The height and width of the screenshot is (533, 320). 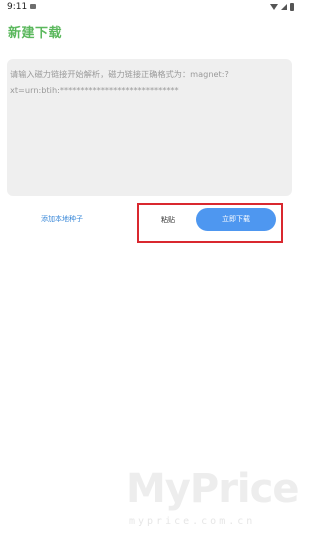 What do you see at coordinates (62, 219) in the screenshot?
I see `add-local-torrent-link: 添加本地种子` at bounding box center [62, 219].